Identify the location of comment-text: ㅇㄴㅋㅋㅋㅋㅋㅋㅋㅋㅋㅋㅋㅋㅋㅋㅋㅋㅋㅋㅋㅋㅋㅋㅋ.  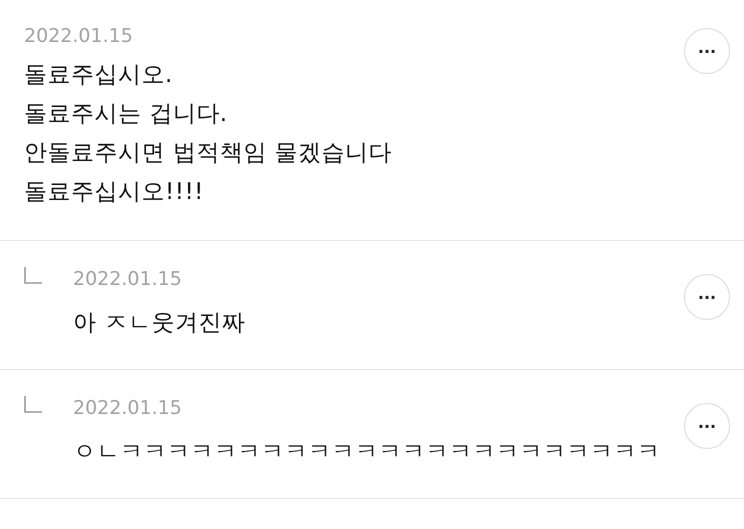
(367, 452).